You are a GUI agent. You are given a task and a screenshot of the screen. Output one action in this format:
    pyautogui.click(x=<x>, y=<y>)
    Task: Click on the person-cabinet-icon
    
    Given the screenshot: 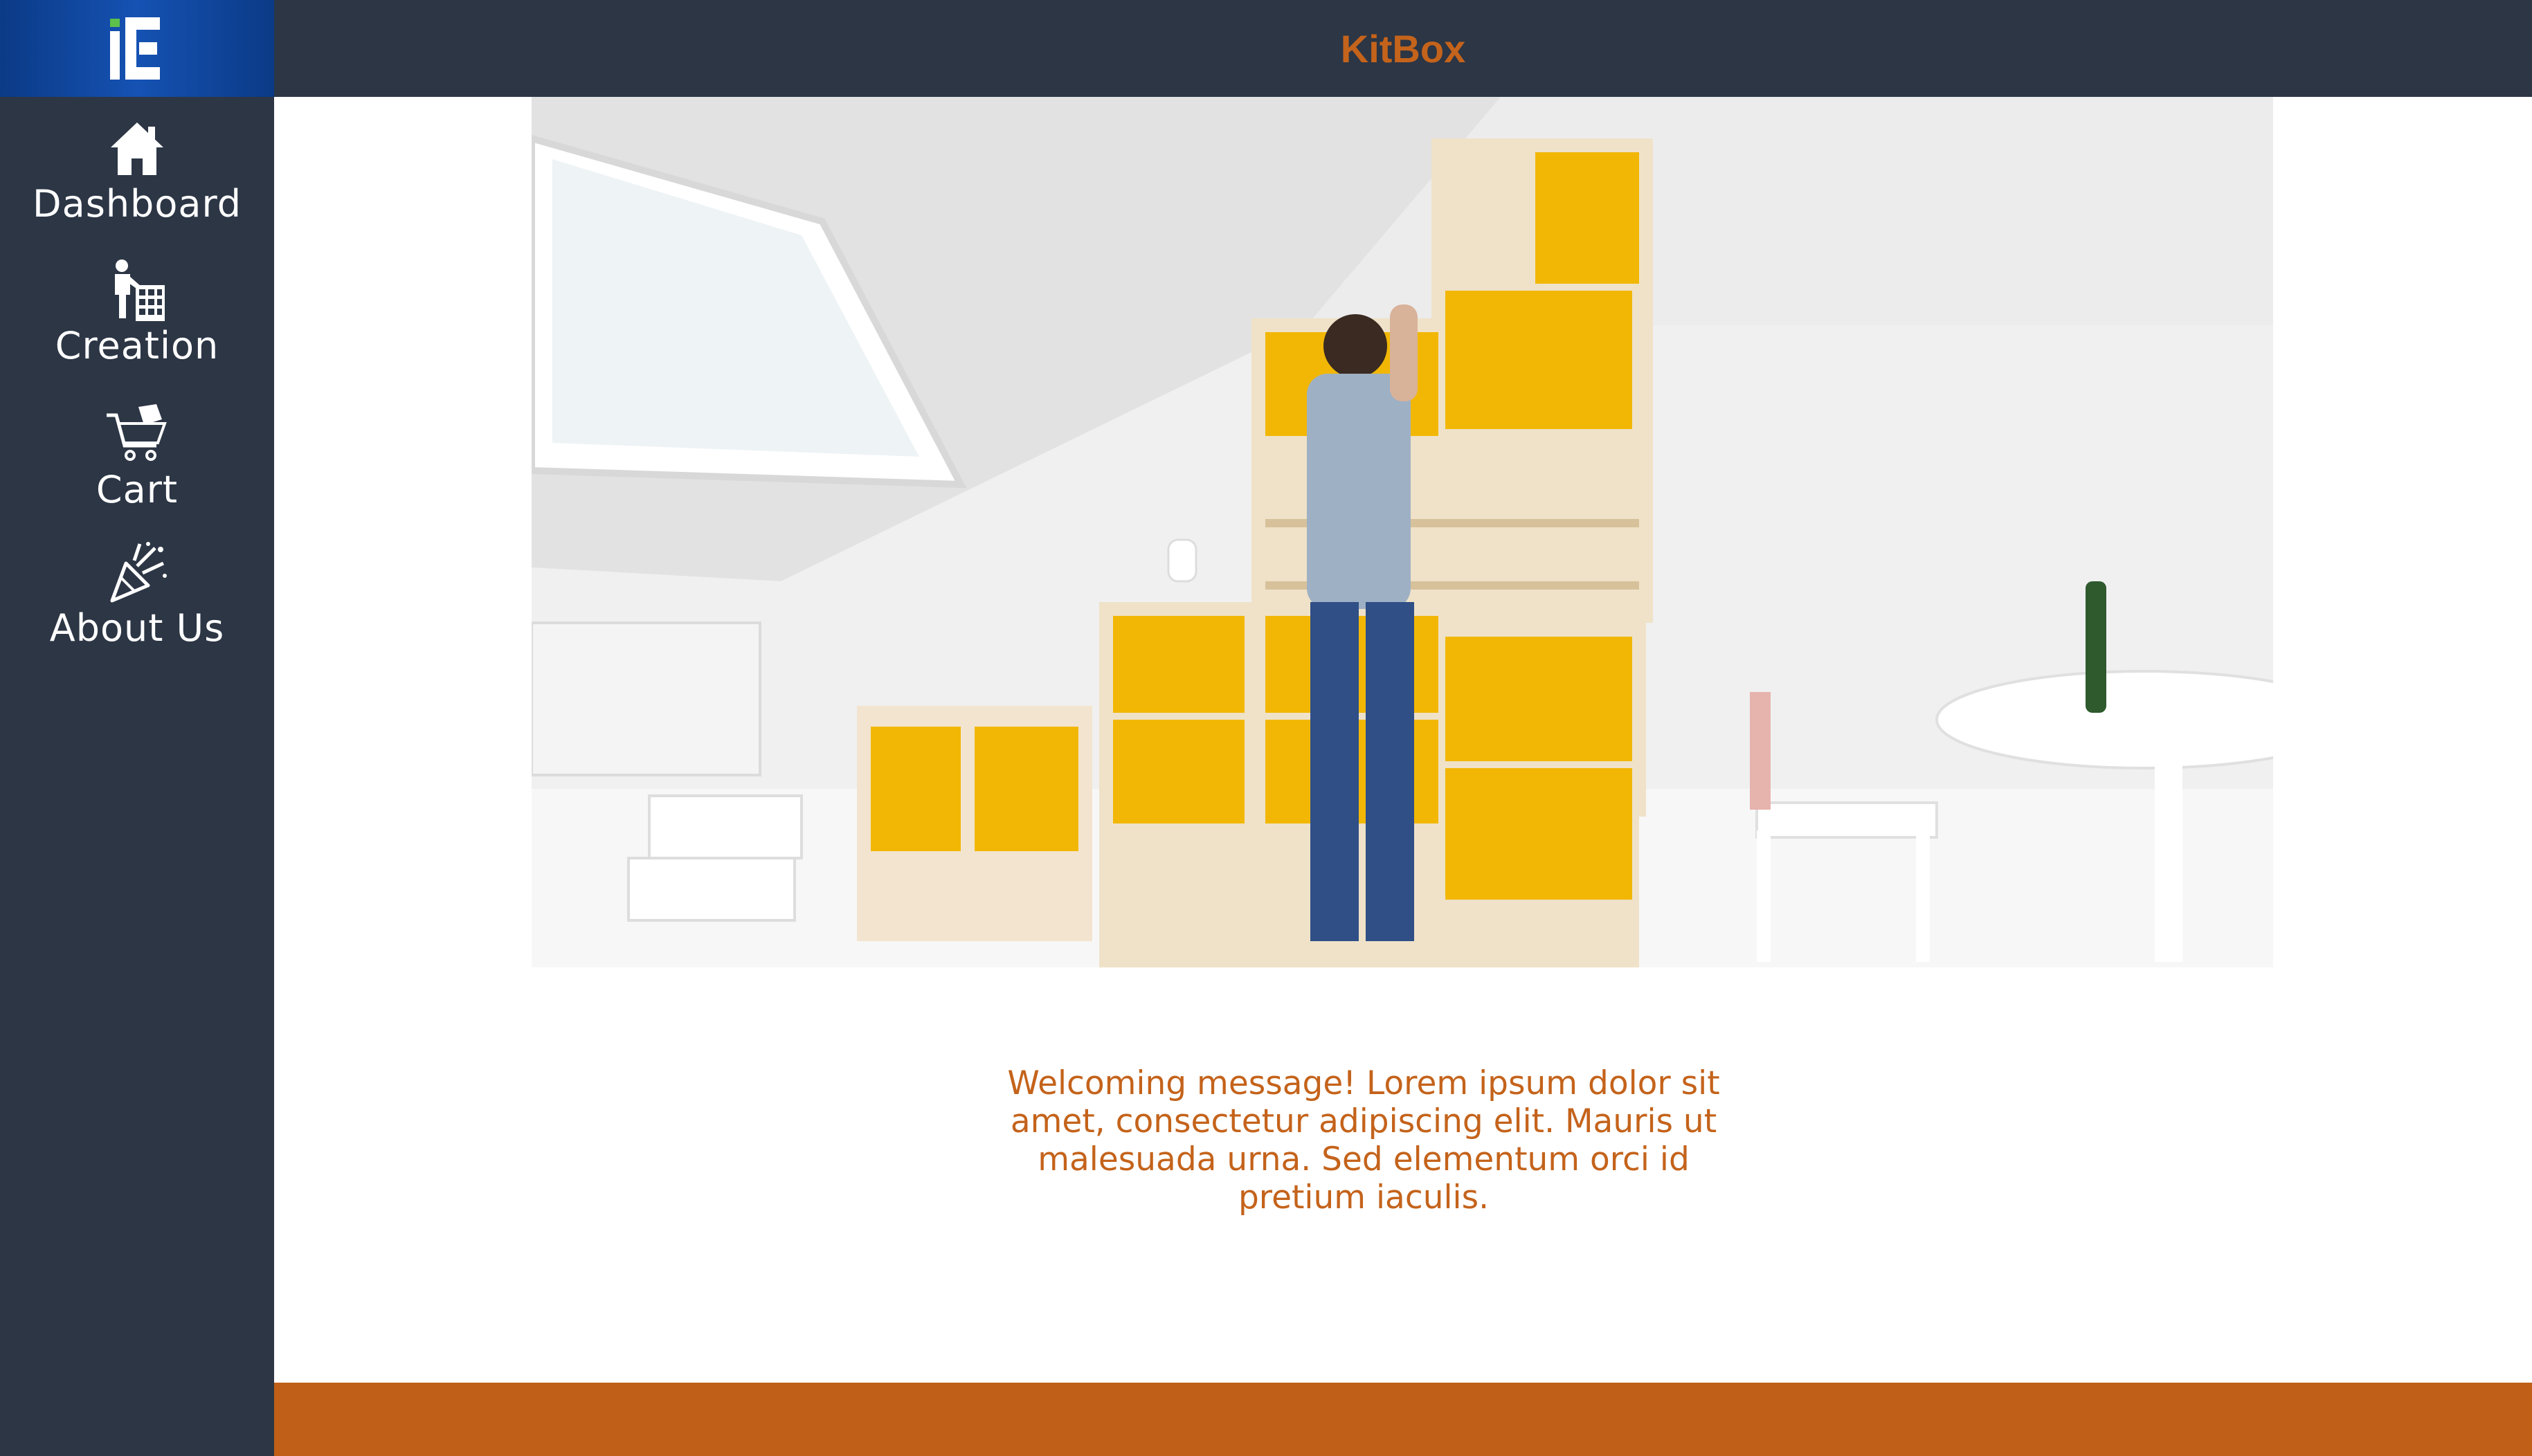 What is the action you would take?
    pyautogui.click(x=140, y=290)
    